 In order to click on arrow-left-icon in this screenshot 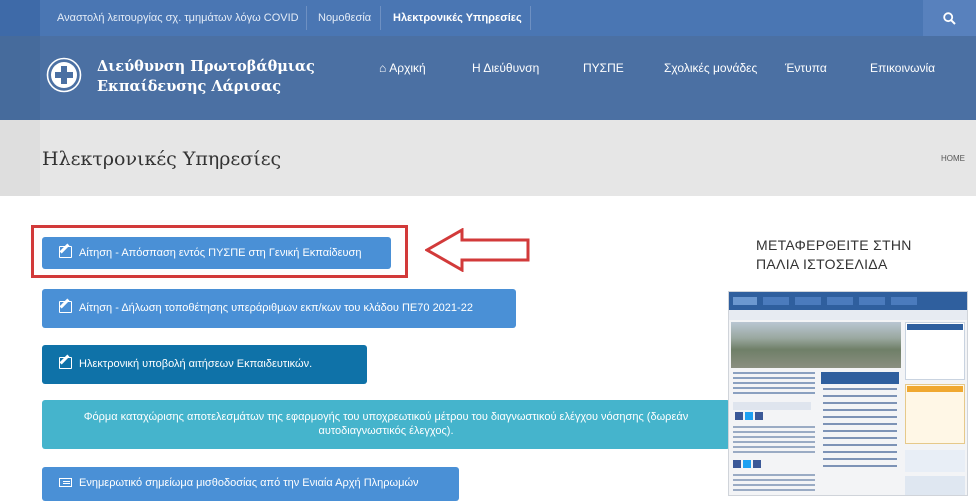, I will do `click(477, 250)`.